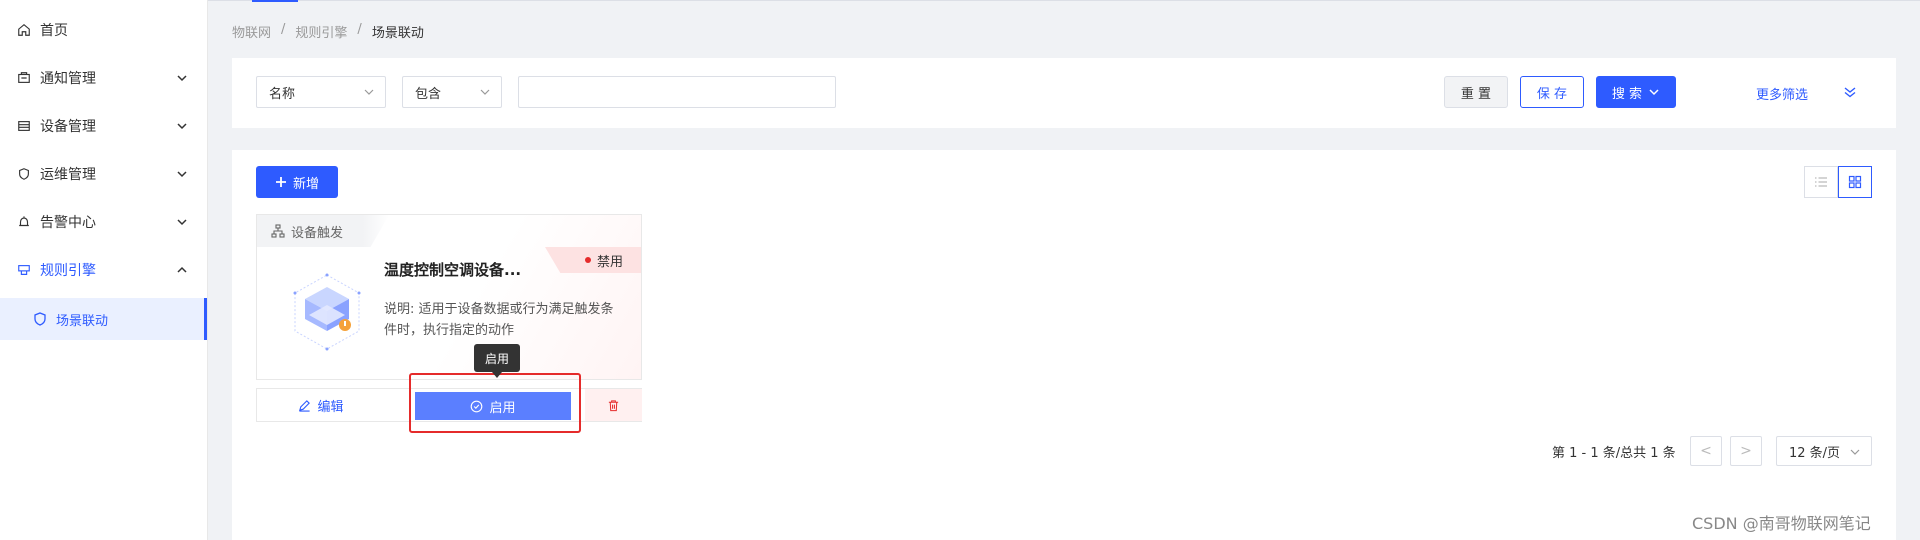 Image resolution: width=1920 pixels, height=540 pixels. I want to click on search-button-label: 搜 索, so click(1627, 94).